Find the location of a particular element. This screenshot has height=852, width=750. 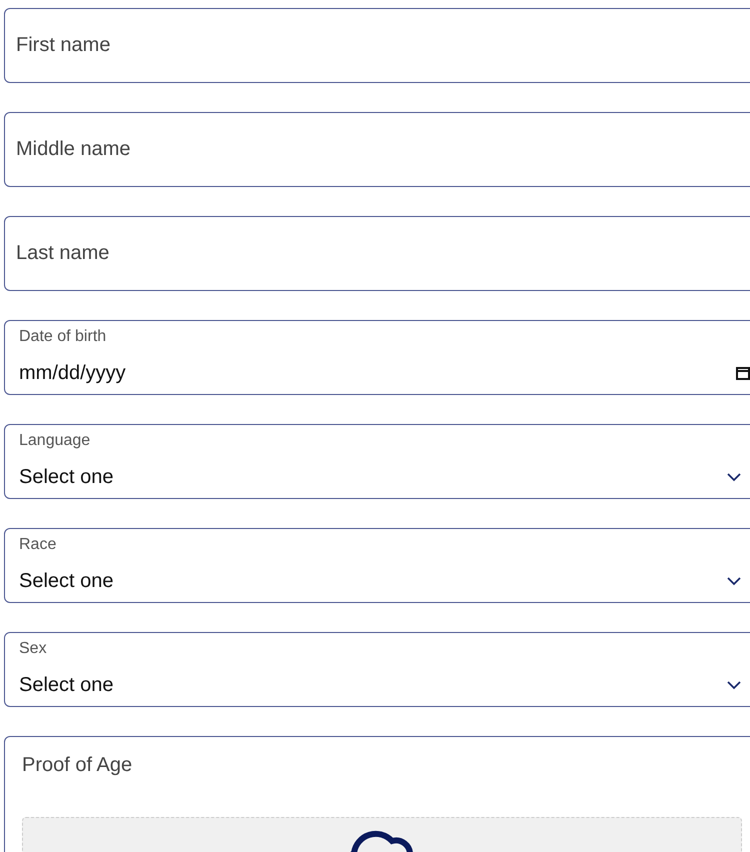

select-field: Sex Select one is located at coordinates (377, 669).